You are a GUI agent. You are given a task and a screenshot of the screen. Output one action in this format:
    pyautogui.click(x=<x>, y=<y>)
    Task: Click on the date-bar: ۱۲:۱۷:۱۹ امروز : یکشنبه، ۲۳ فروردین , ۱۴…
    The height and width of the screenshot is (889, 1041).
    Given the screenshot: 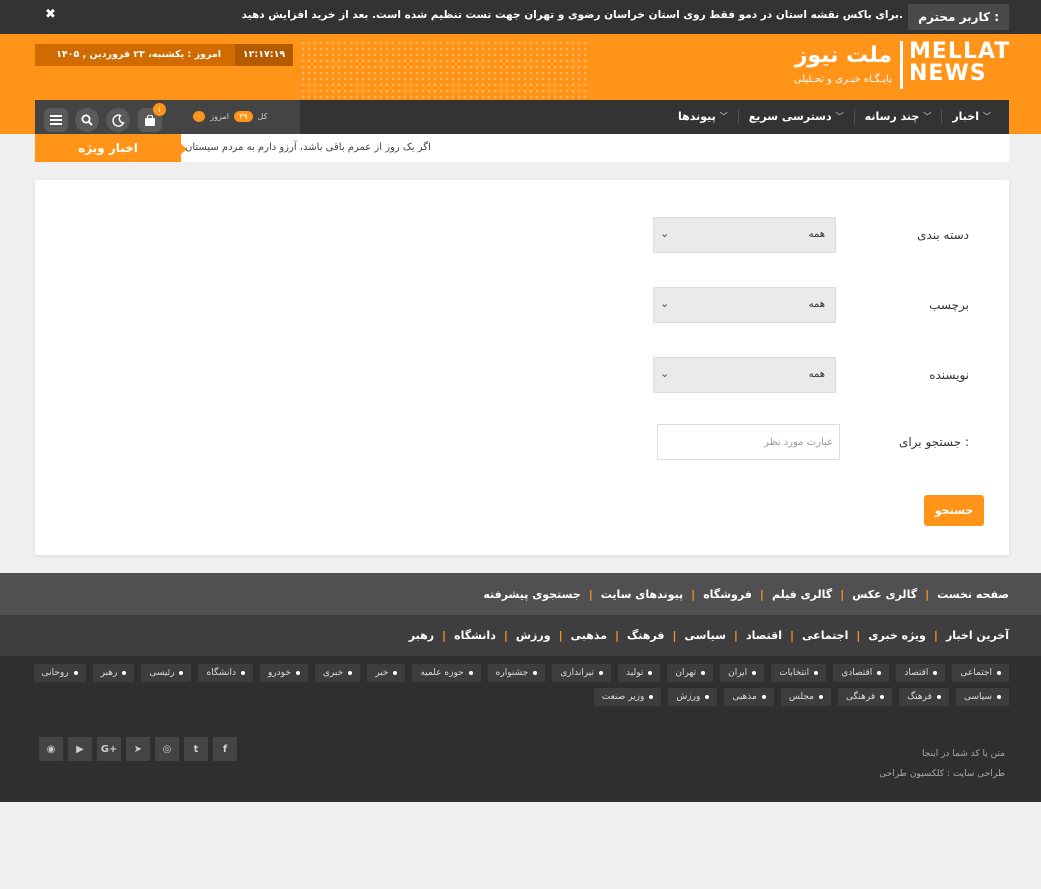 What is the action you would take?
    pyautogui.click(x=164, y=55)
    